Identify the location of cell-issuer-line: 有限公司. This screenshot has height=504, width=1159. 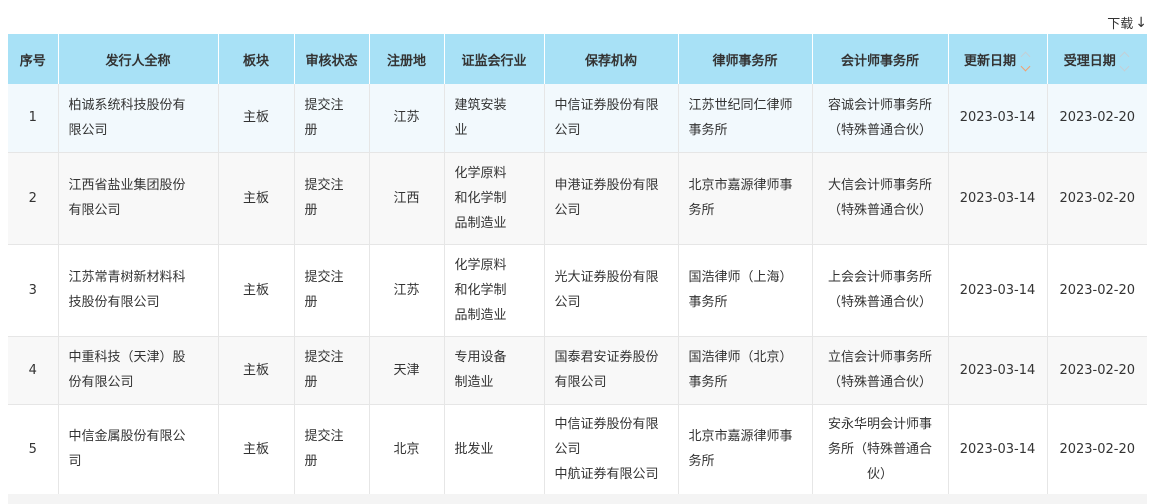
(94, 210).